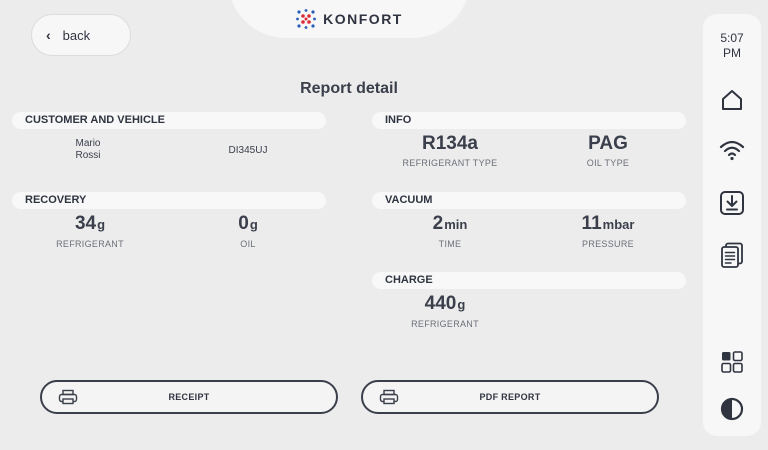 The width and height of the screenshot is (768, 450). I want to click on right-sidebar: 5:07 PM, so click(732, 225).